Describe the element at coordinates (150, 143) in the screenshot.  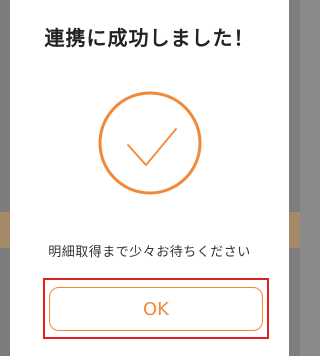
I see `check-circle-icon` at that location.